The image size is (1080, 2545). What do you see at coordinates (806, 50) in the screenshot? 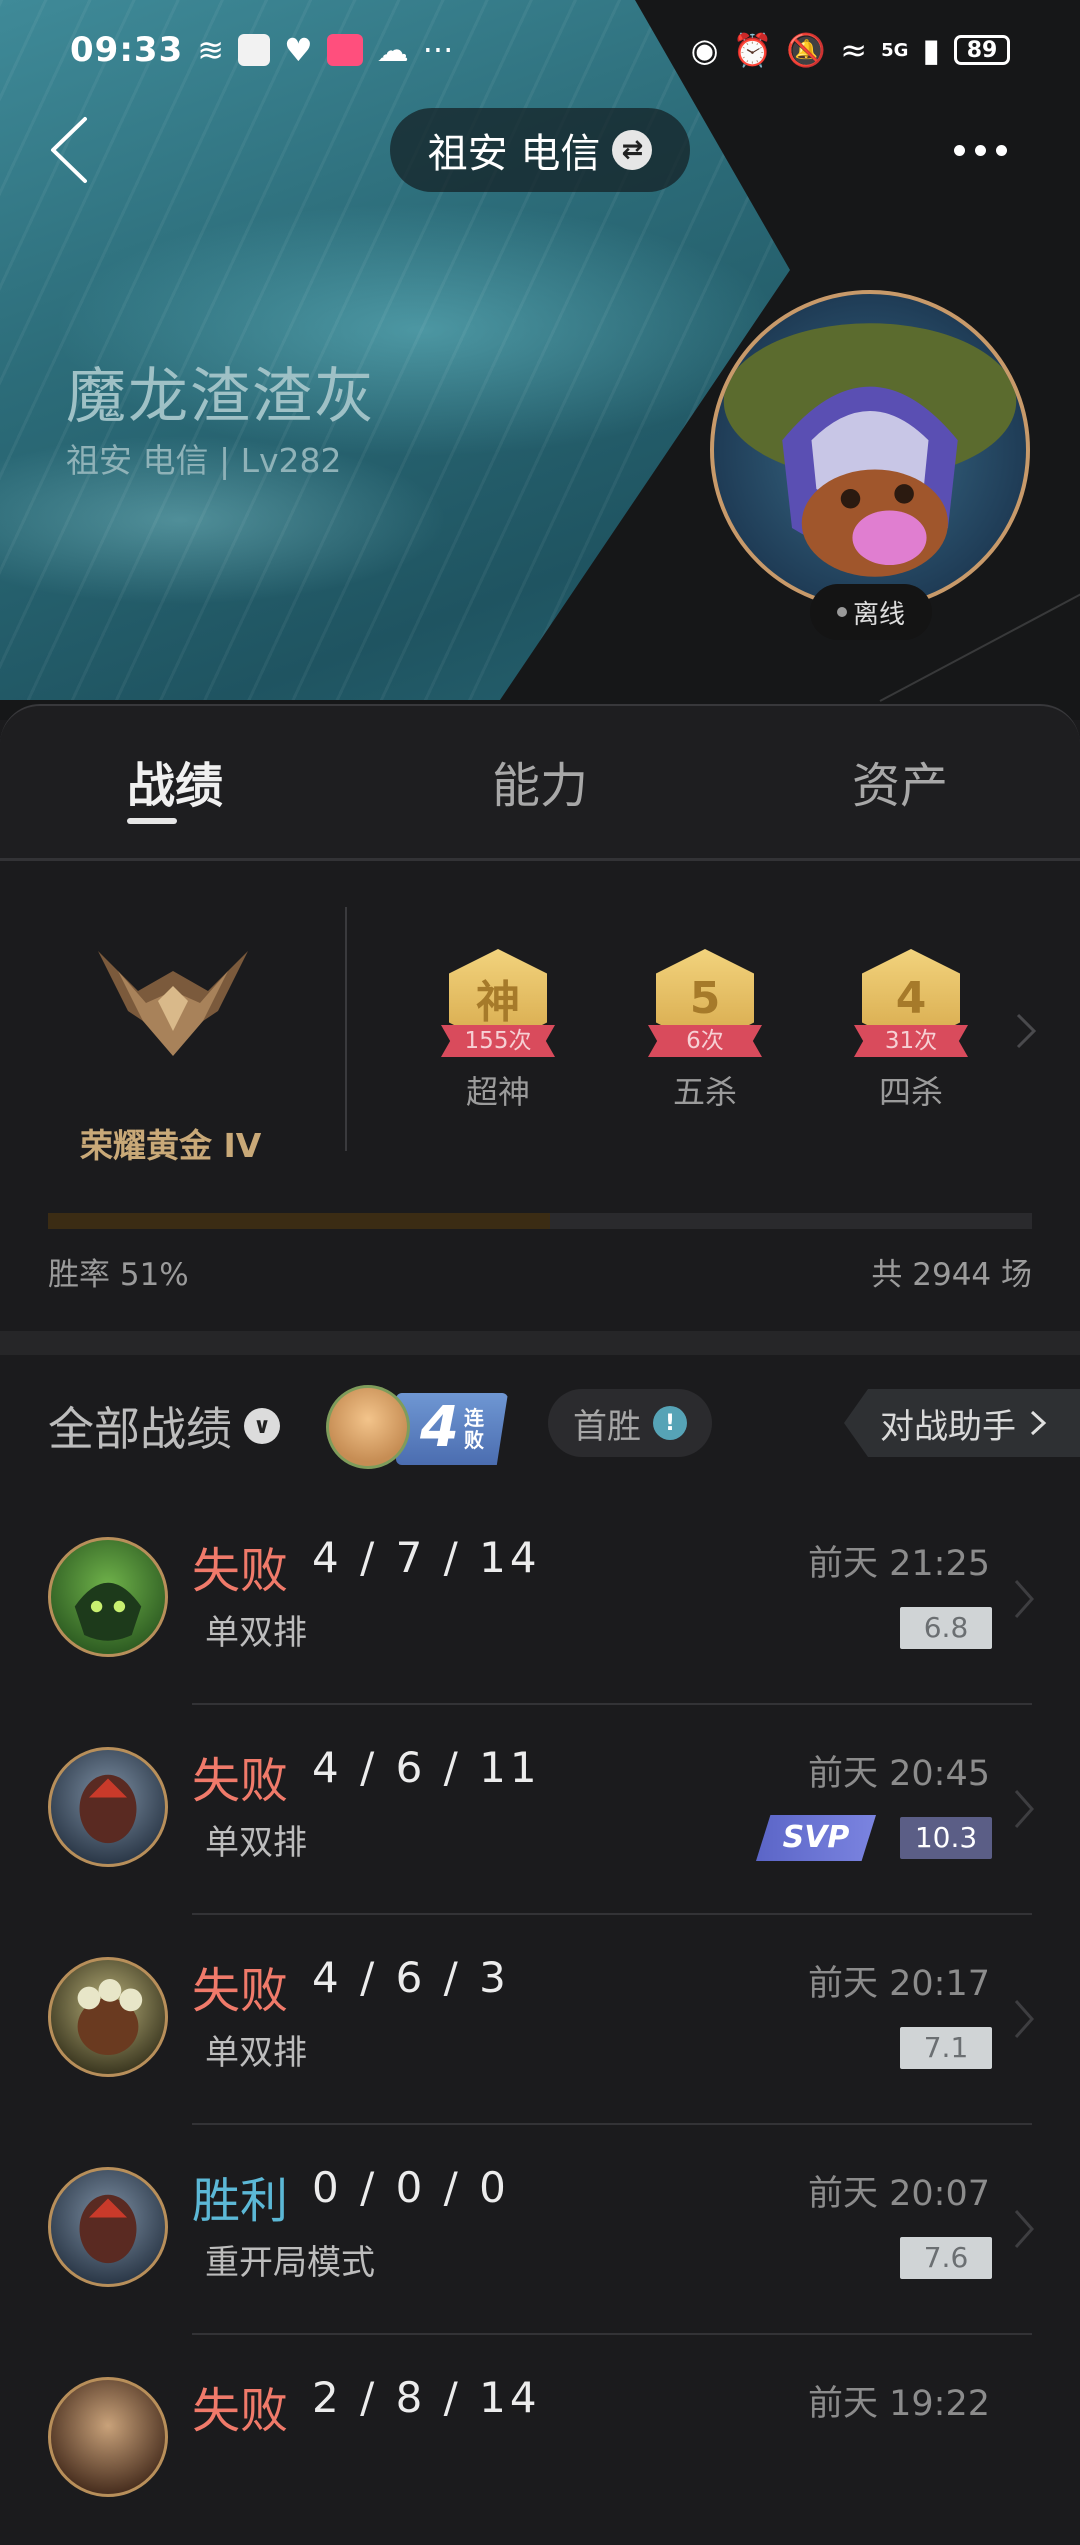
I see `mute-icon: 🔕` at bounding box center [806, 50].